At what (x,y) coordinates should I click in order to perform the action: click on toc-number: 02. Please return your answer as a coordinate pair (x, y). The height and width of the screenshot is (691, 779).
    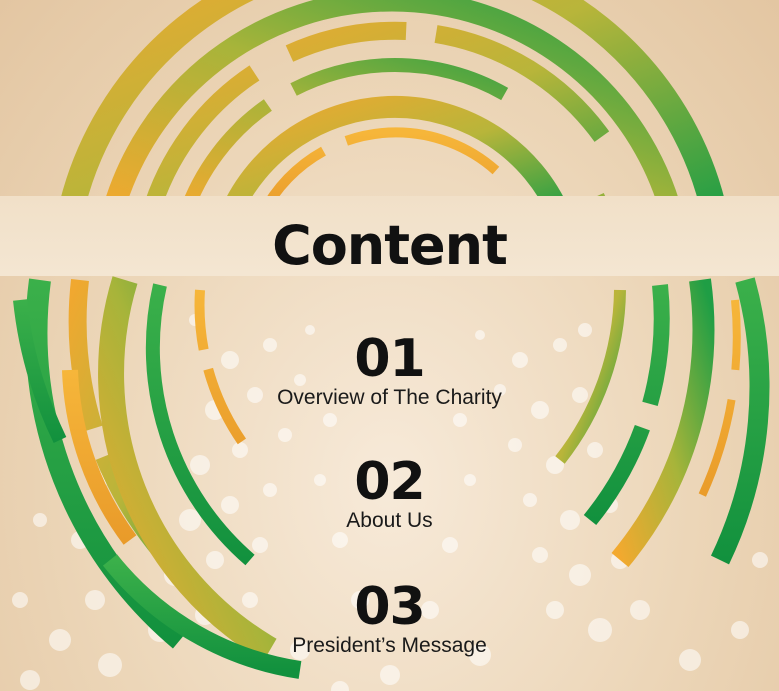
    Looking at the image, I should click on (389, 482).